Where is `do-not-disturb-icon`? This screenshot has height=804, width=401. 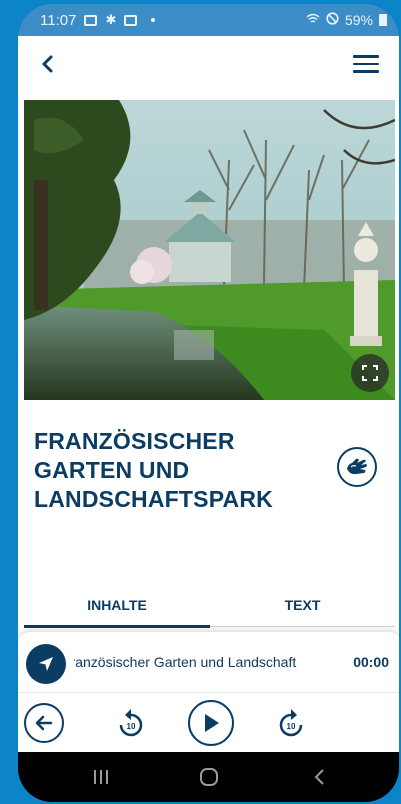
do-not-disturb-icon is located at coordinates (332, 20).